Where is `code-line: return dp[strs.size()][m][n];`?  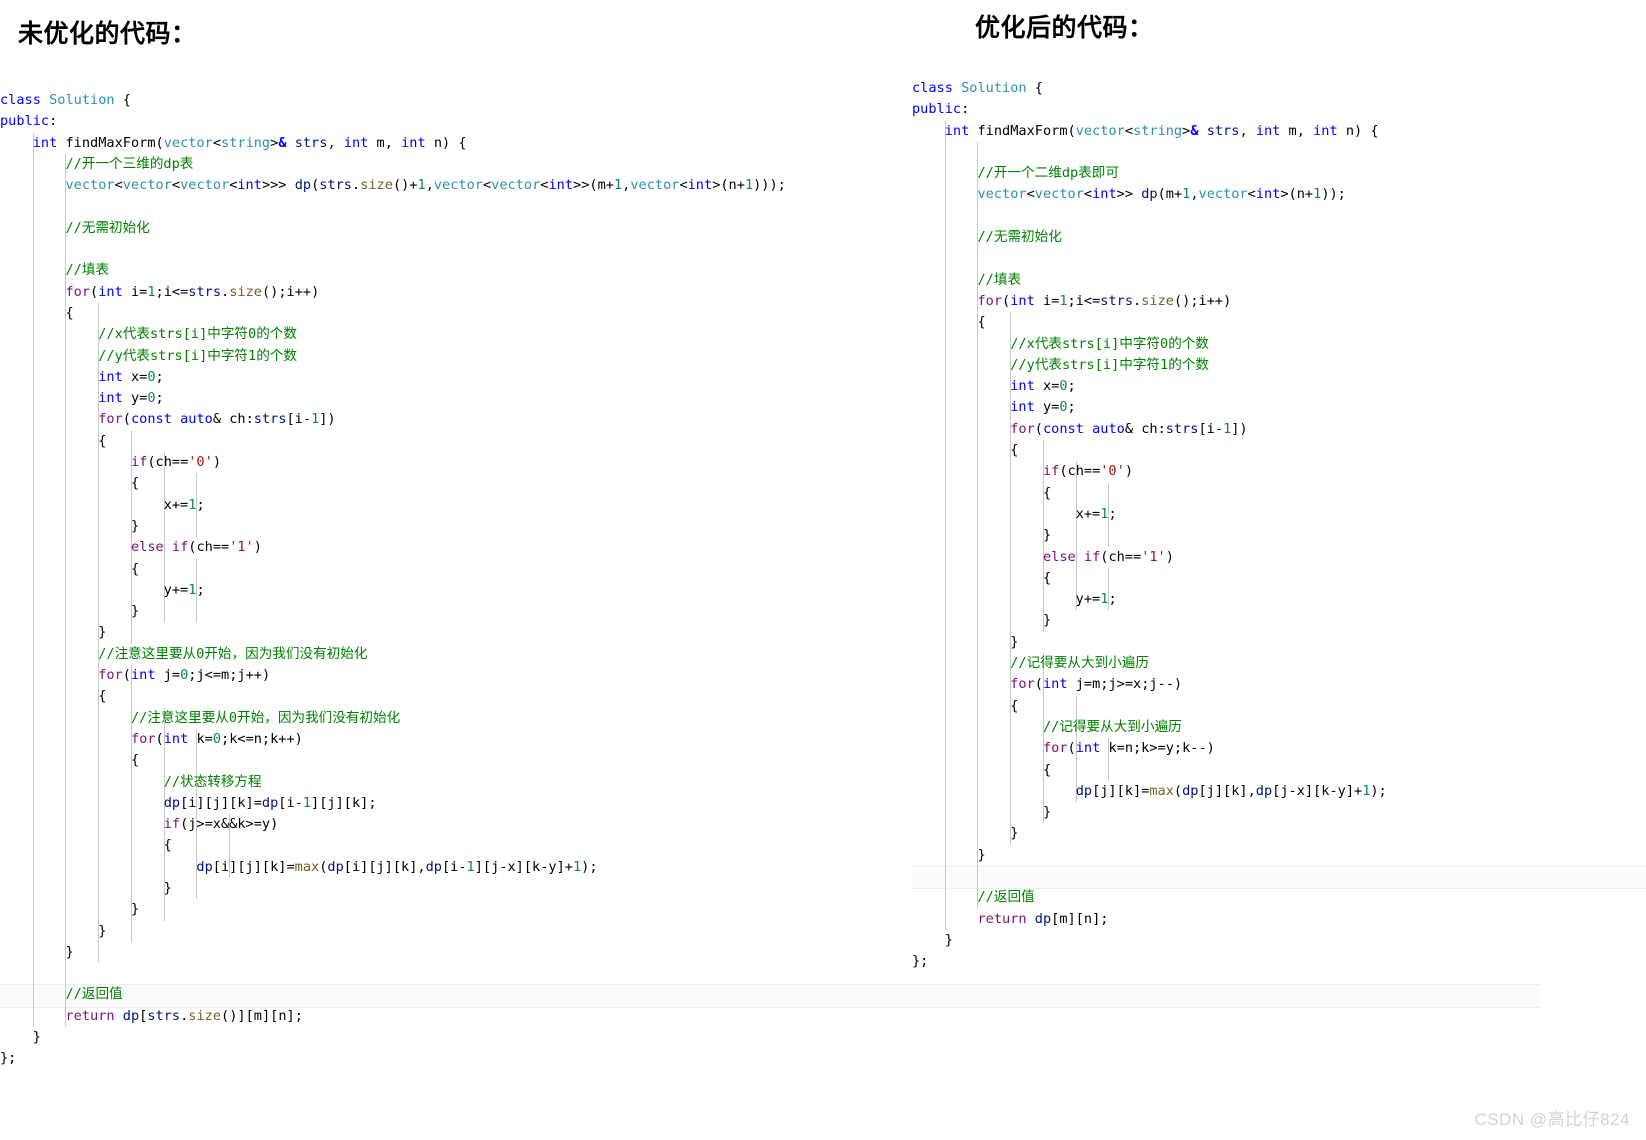
code-line: return dp[strs.size()][m][n]; is located at coordinates (184, 1015).